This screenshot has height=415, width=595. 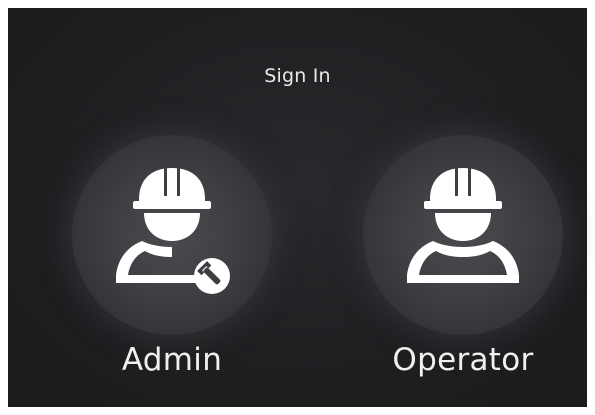 What do you see at coordinates (172, 360) in the screenshot?
I see `admin-label: Admin` at bounding box center [172, 360].